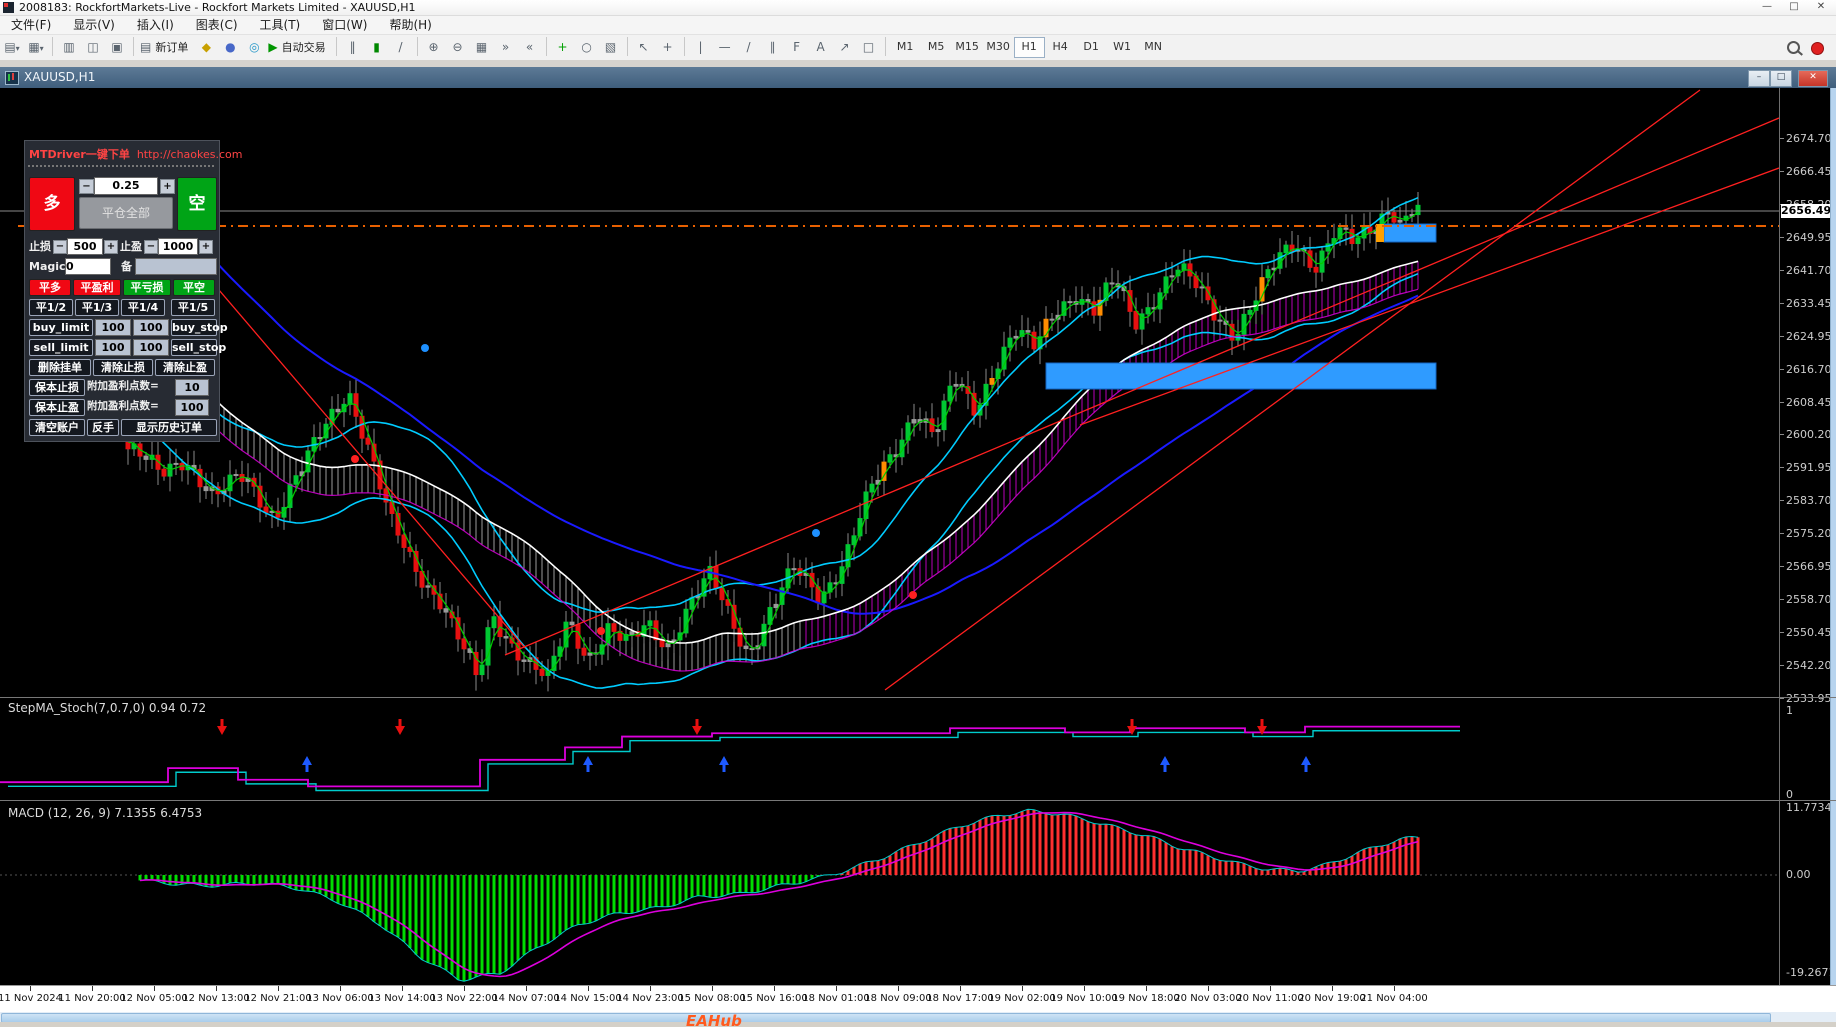 Image resolution: width=1836 pixels, height=1027 pixels. Describe the element at coordinates (749, 47) in the screenshot. I see `toolbar-trendline-button: /` at that location.